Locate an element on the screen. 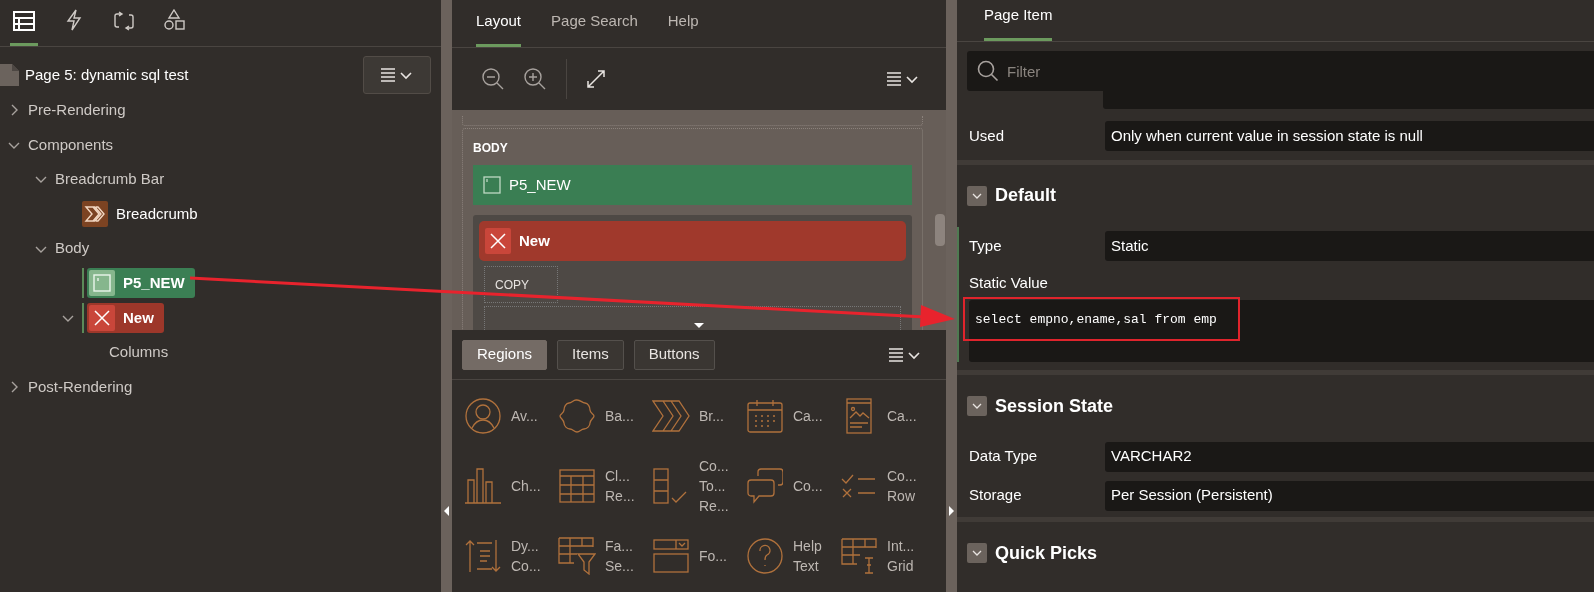 Image resolution: width=1594 pixels, height=592 pixels. property-field: Per Session (Persistent) is located at coordinates (1349, 495).